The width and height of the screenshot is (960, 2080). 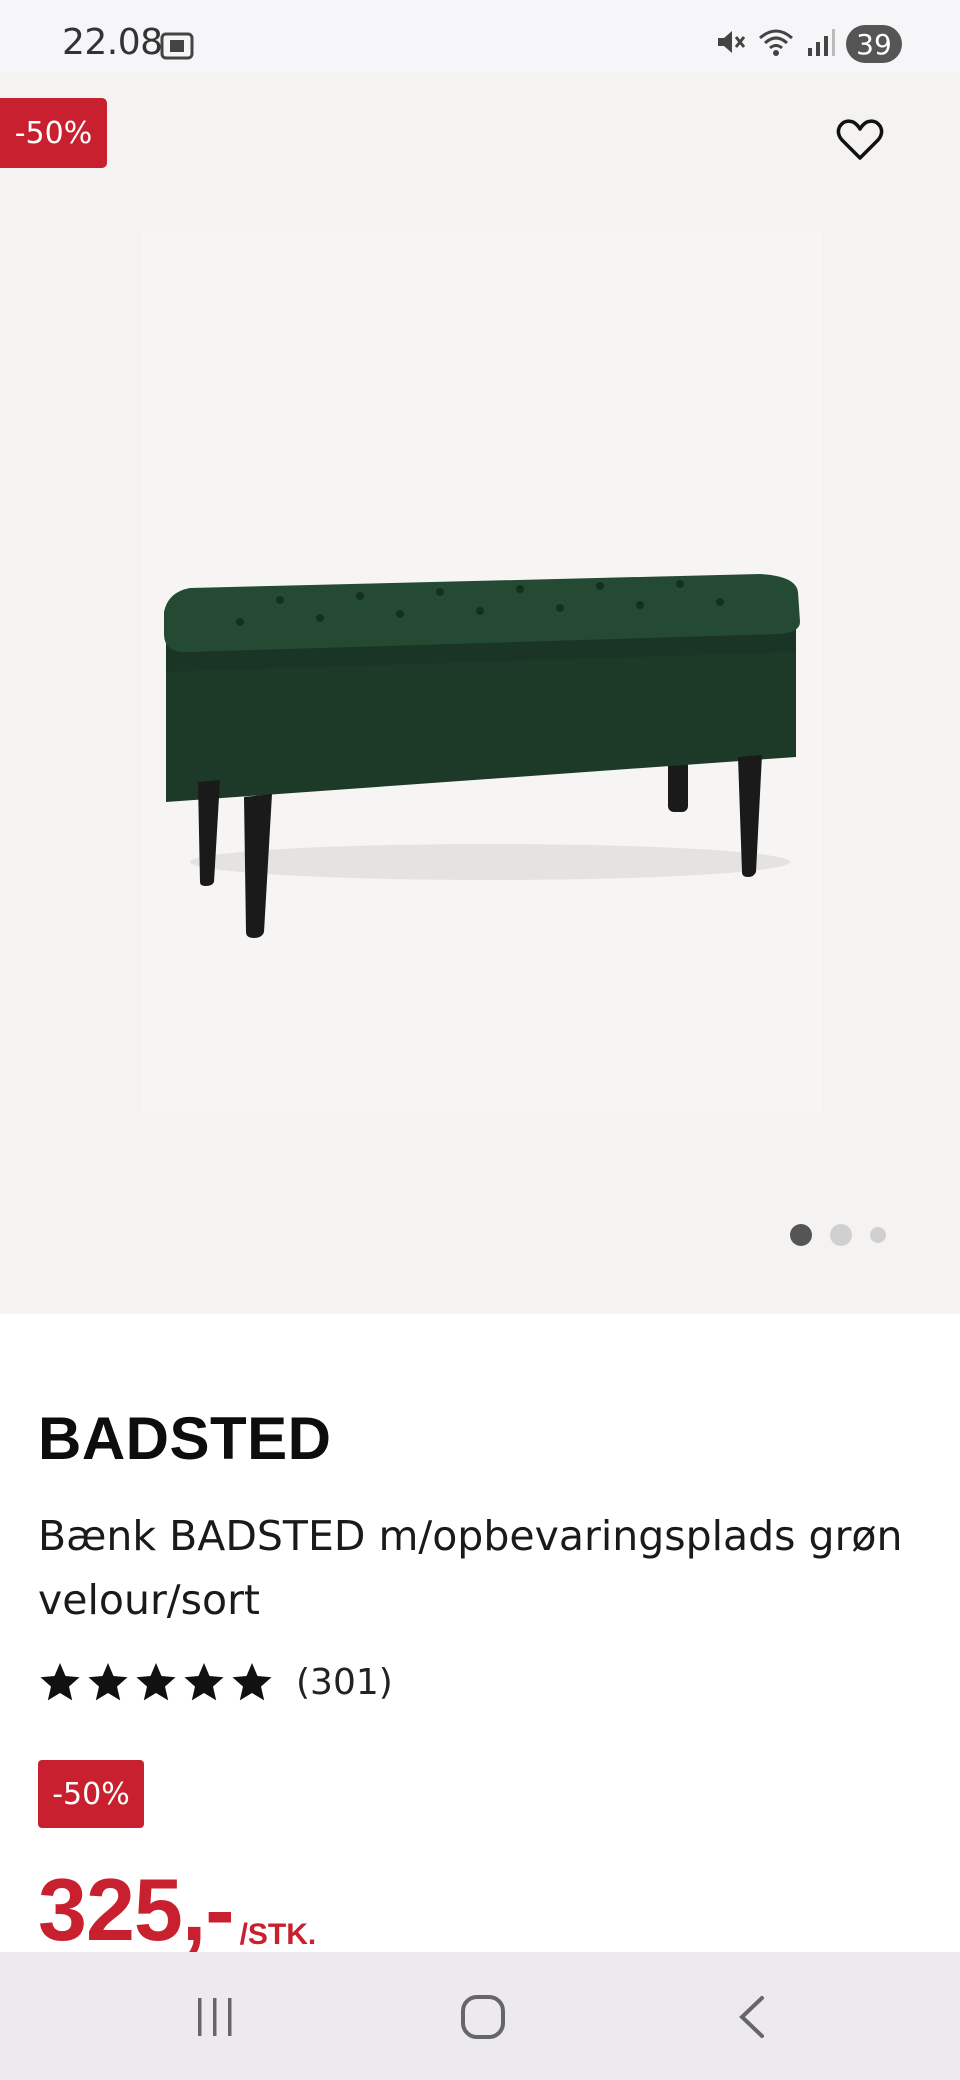 I want to click on favorite-button, so click(x=860, y=140).